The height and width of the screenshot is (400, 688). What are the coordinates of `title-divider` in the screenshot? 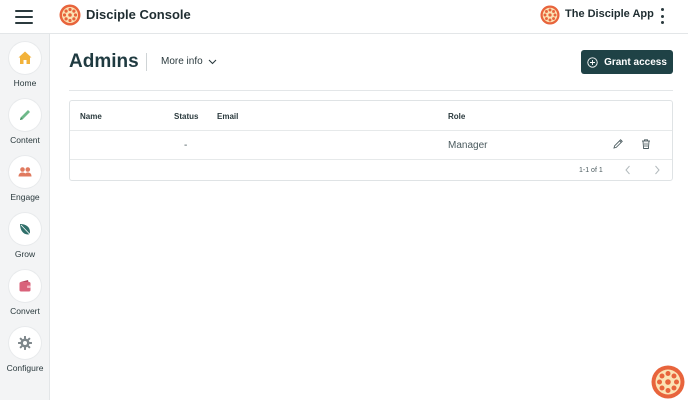 It's located at (146, 62).